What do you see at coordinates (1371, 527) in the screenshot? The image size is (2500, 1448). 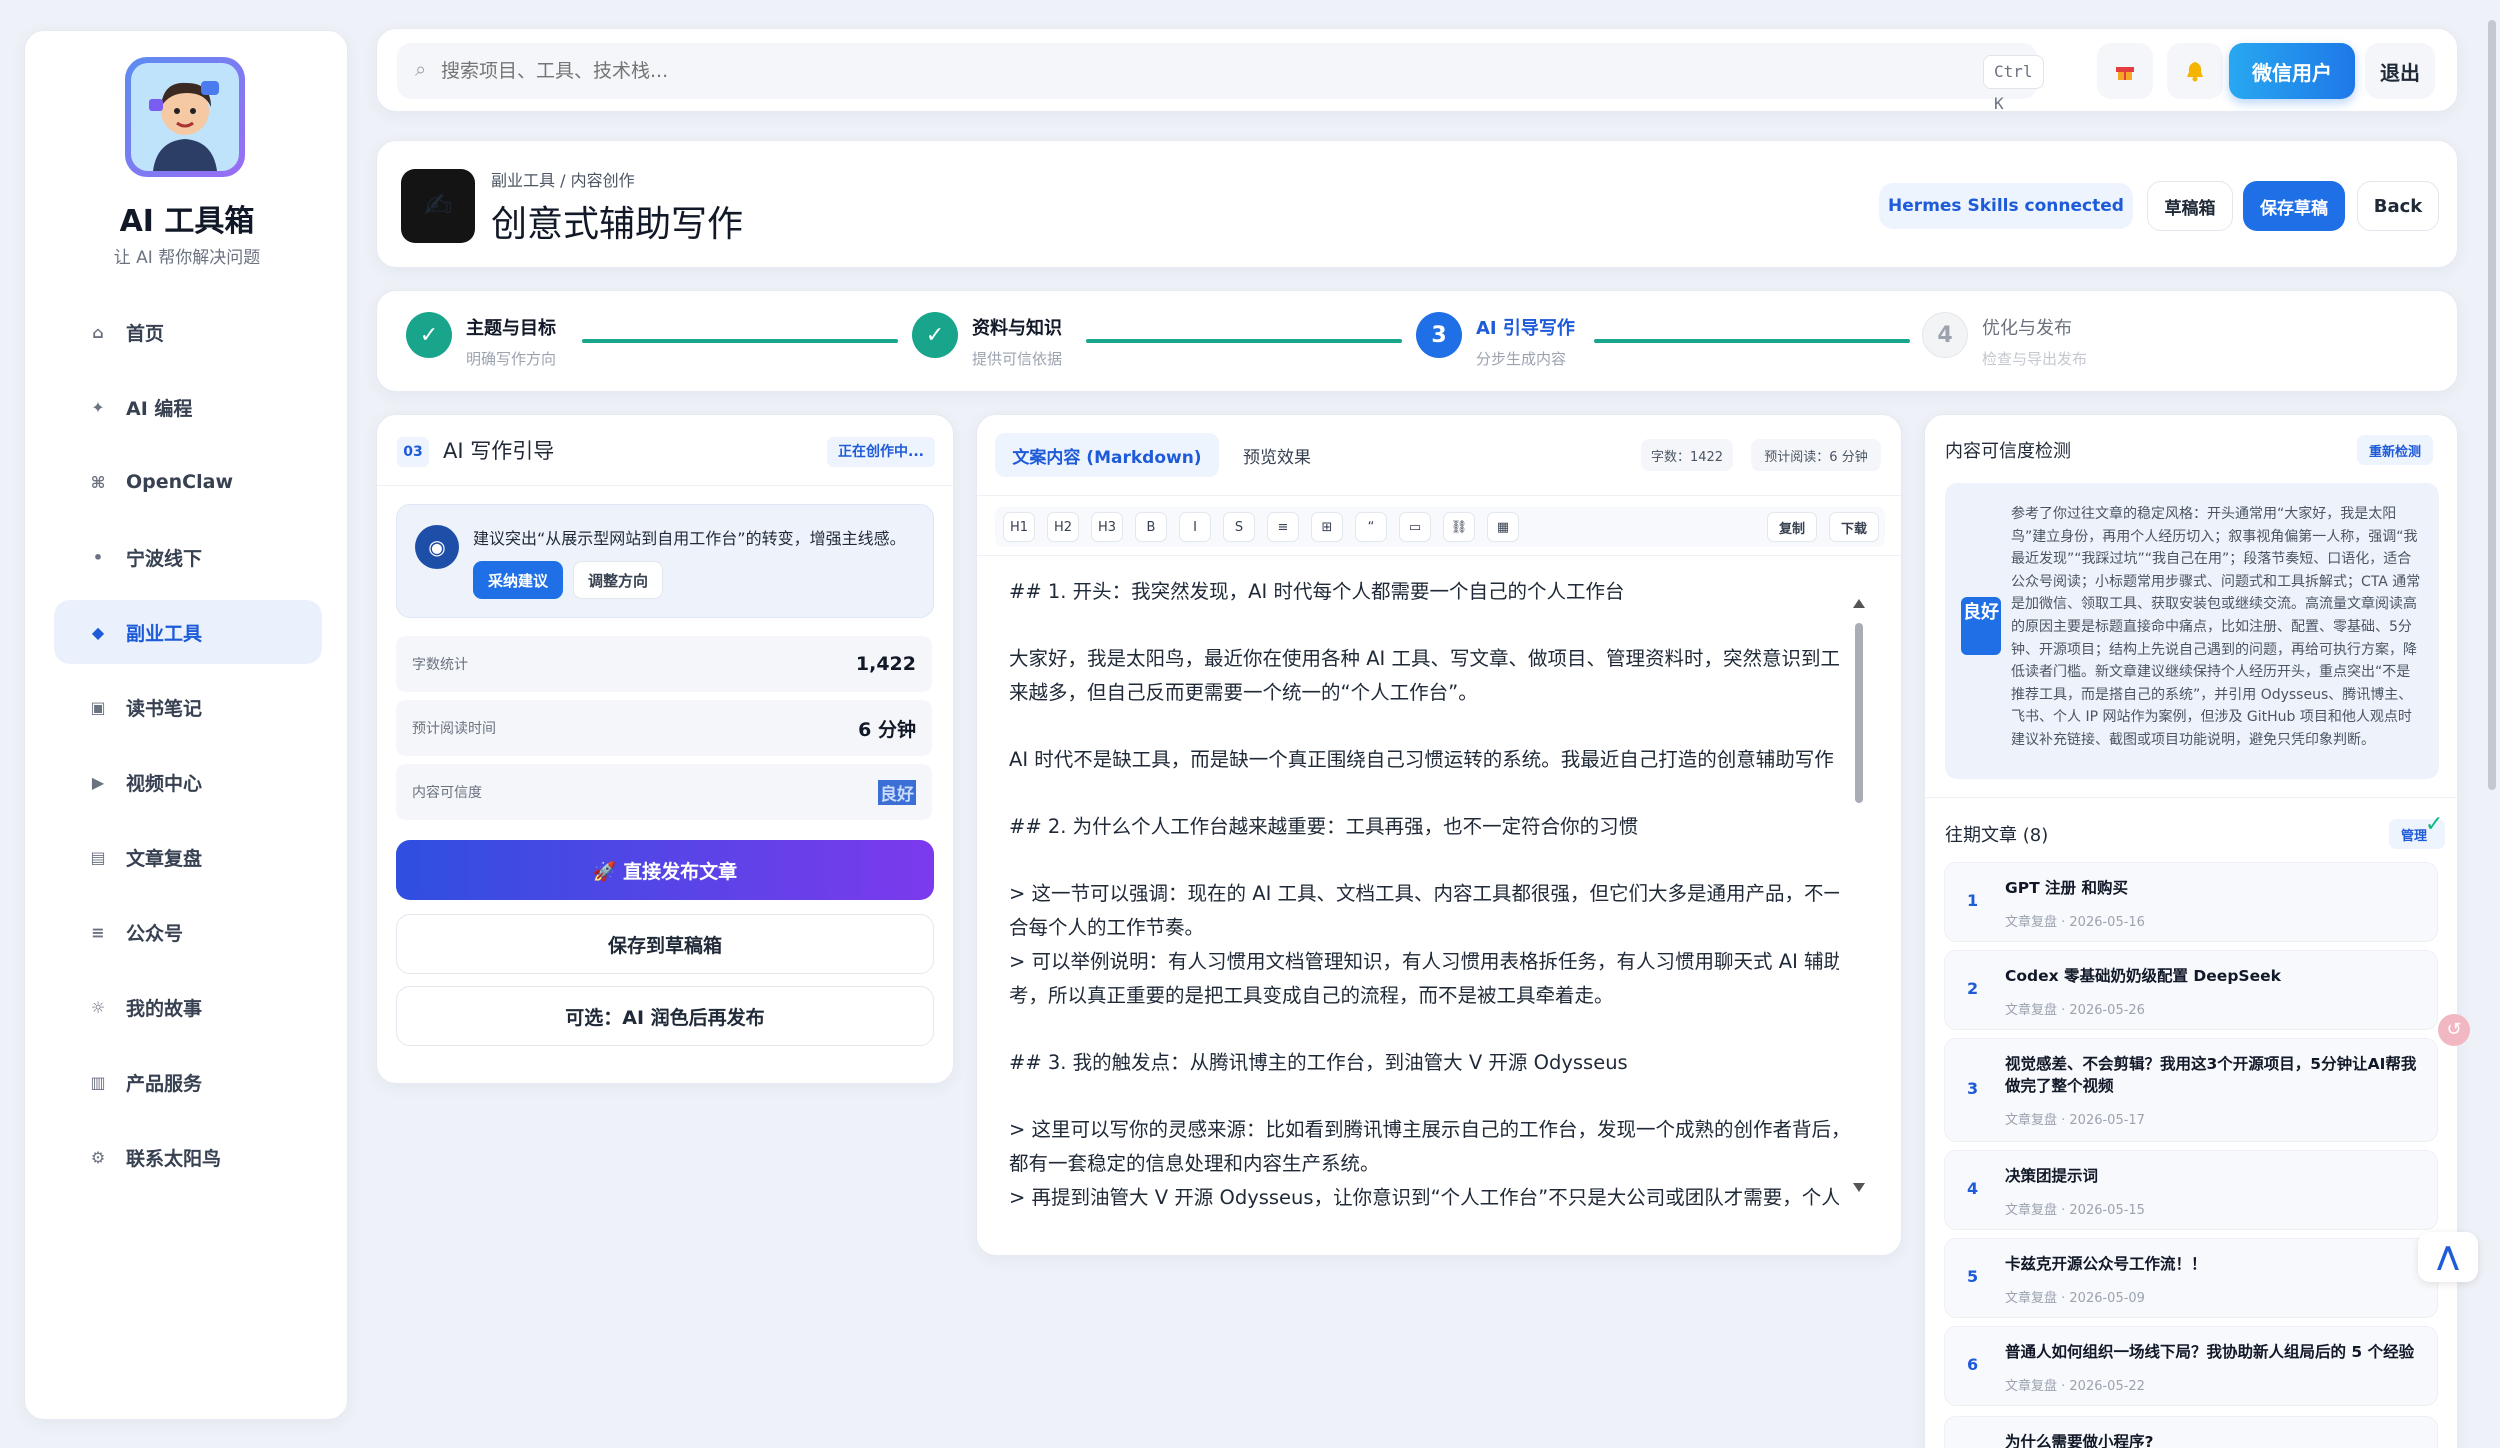 I see `toolbar-quote-button: “` at bounding box center [1371, 527].